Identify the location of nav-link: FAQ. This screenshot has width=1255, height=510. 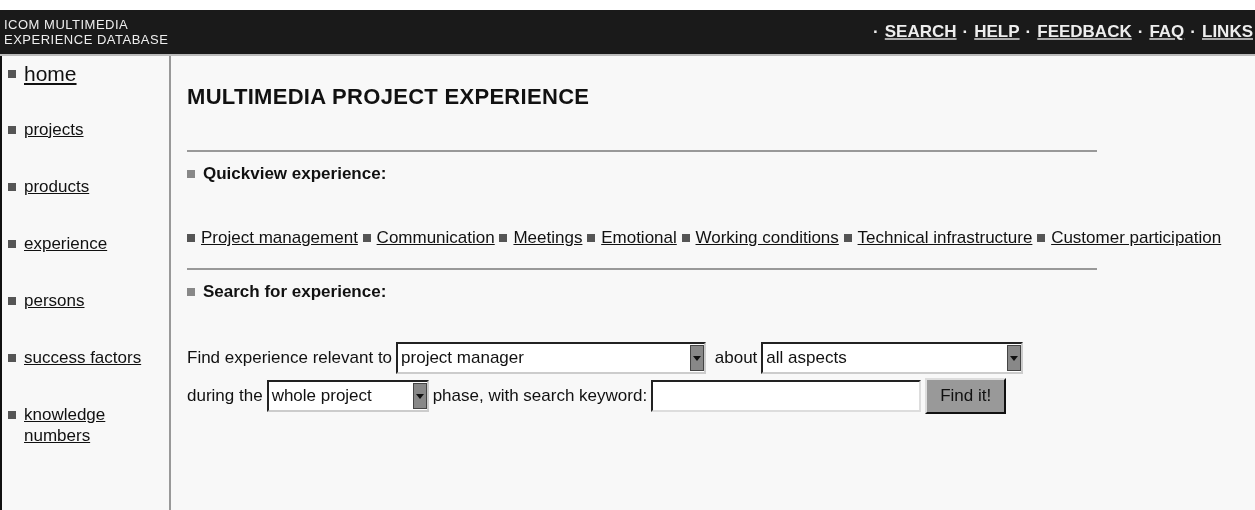
(1167, 32).